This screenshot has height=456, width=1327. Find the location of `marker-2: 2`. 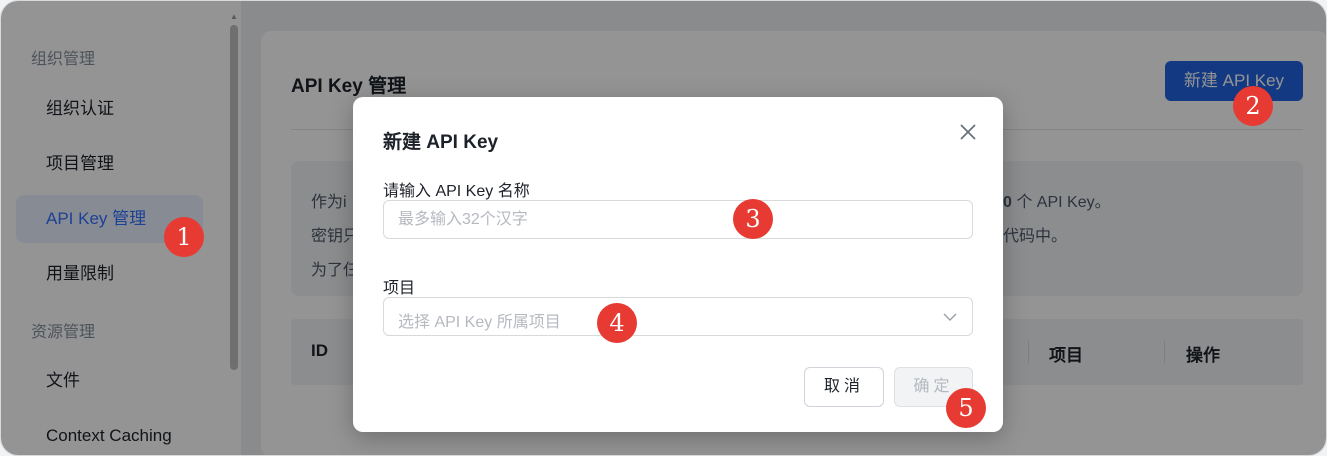

marker-2: 2 is located at coordinates (1253, 106).